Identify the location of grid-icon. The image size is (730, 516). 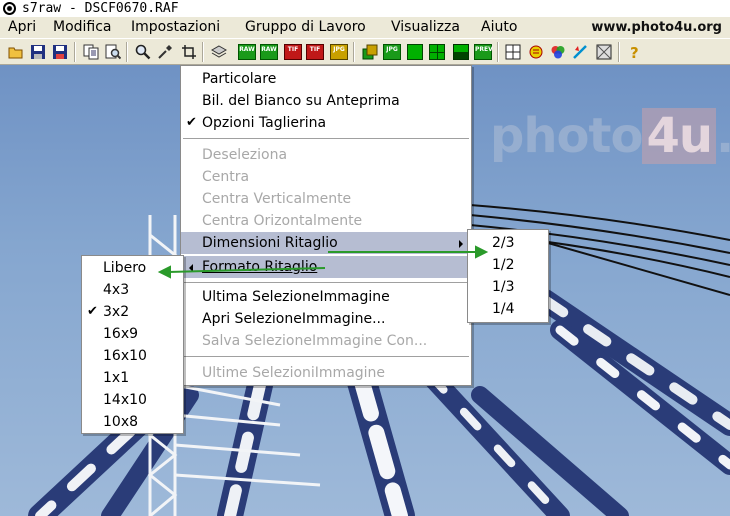
(513, 52).